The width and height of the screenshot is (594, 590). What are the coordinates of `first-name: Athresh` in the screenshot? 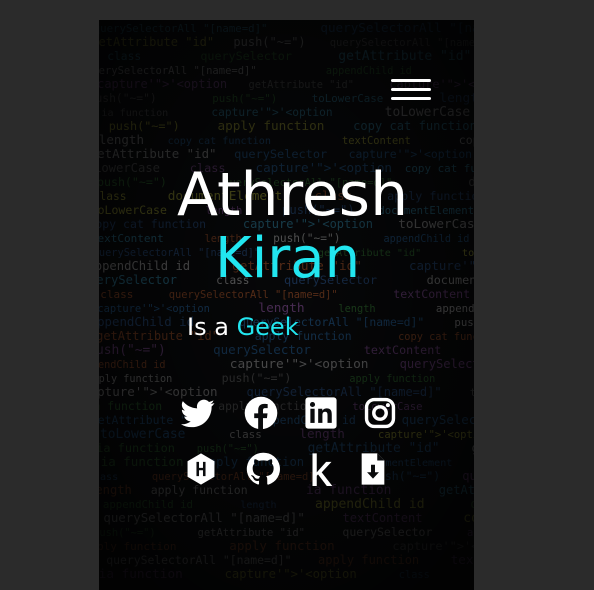 It's located at (293, 195).